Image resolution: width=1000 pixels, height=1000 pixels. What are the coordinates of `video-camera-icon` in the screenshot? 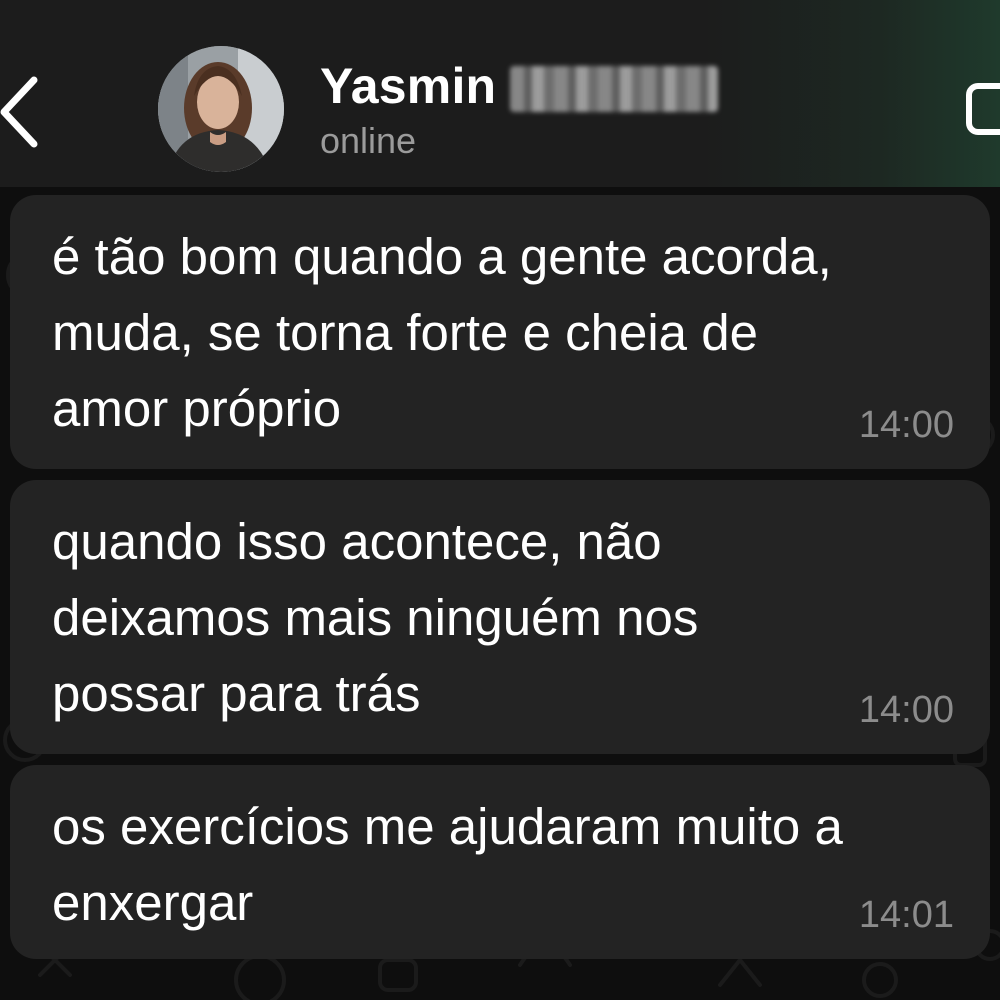 It's located at (981, 110).